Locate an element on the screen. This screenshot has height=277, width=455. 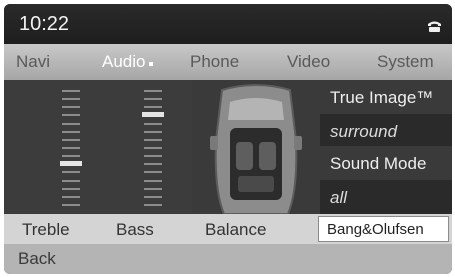
true-image-value-row: surround is located at coordinates (386, 131).